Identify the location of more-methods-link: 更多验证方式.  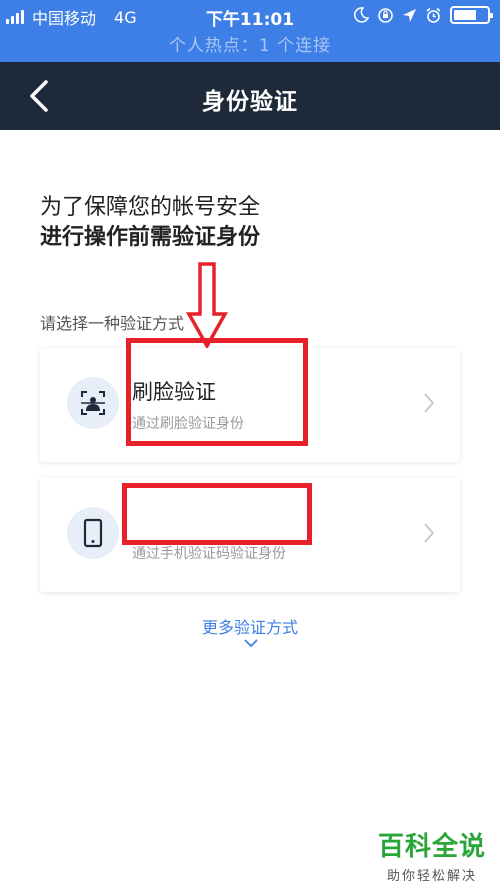
(250, 626).